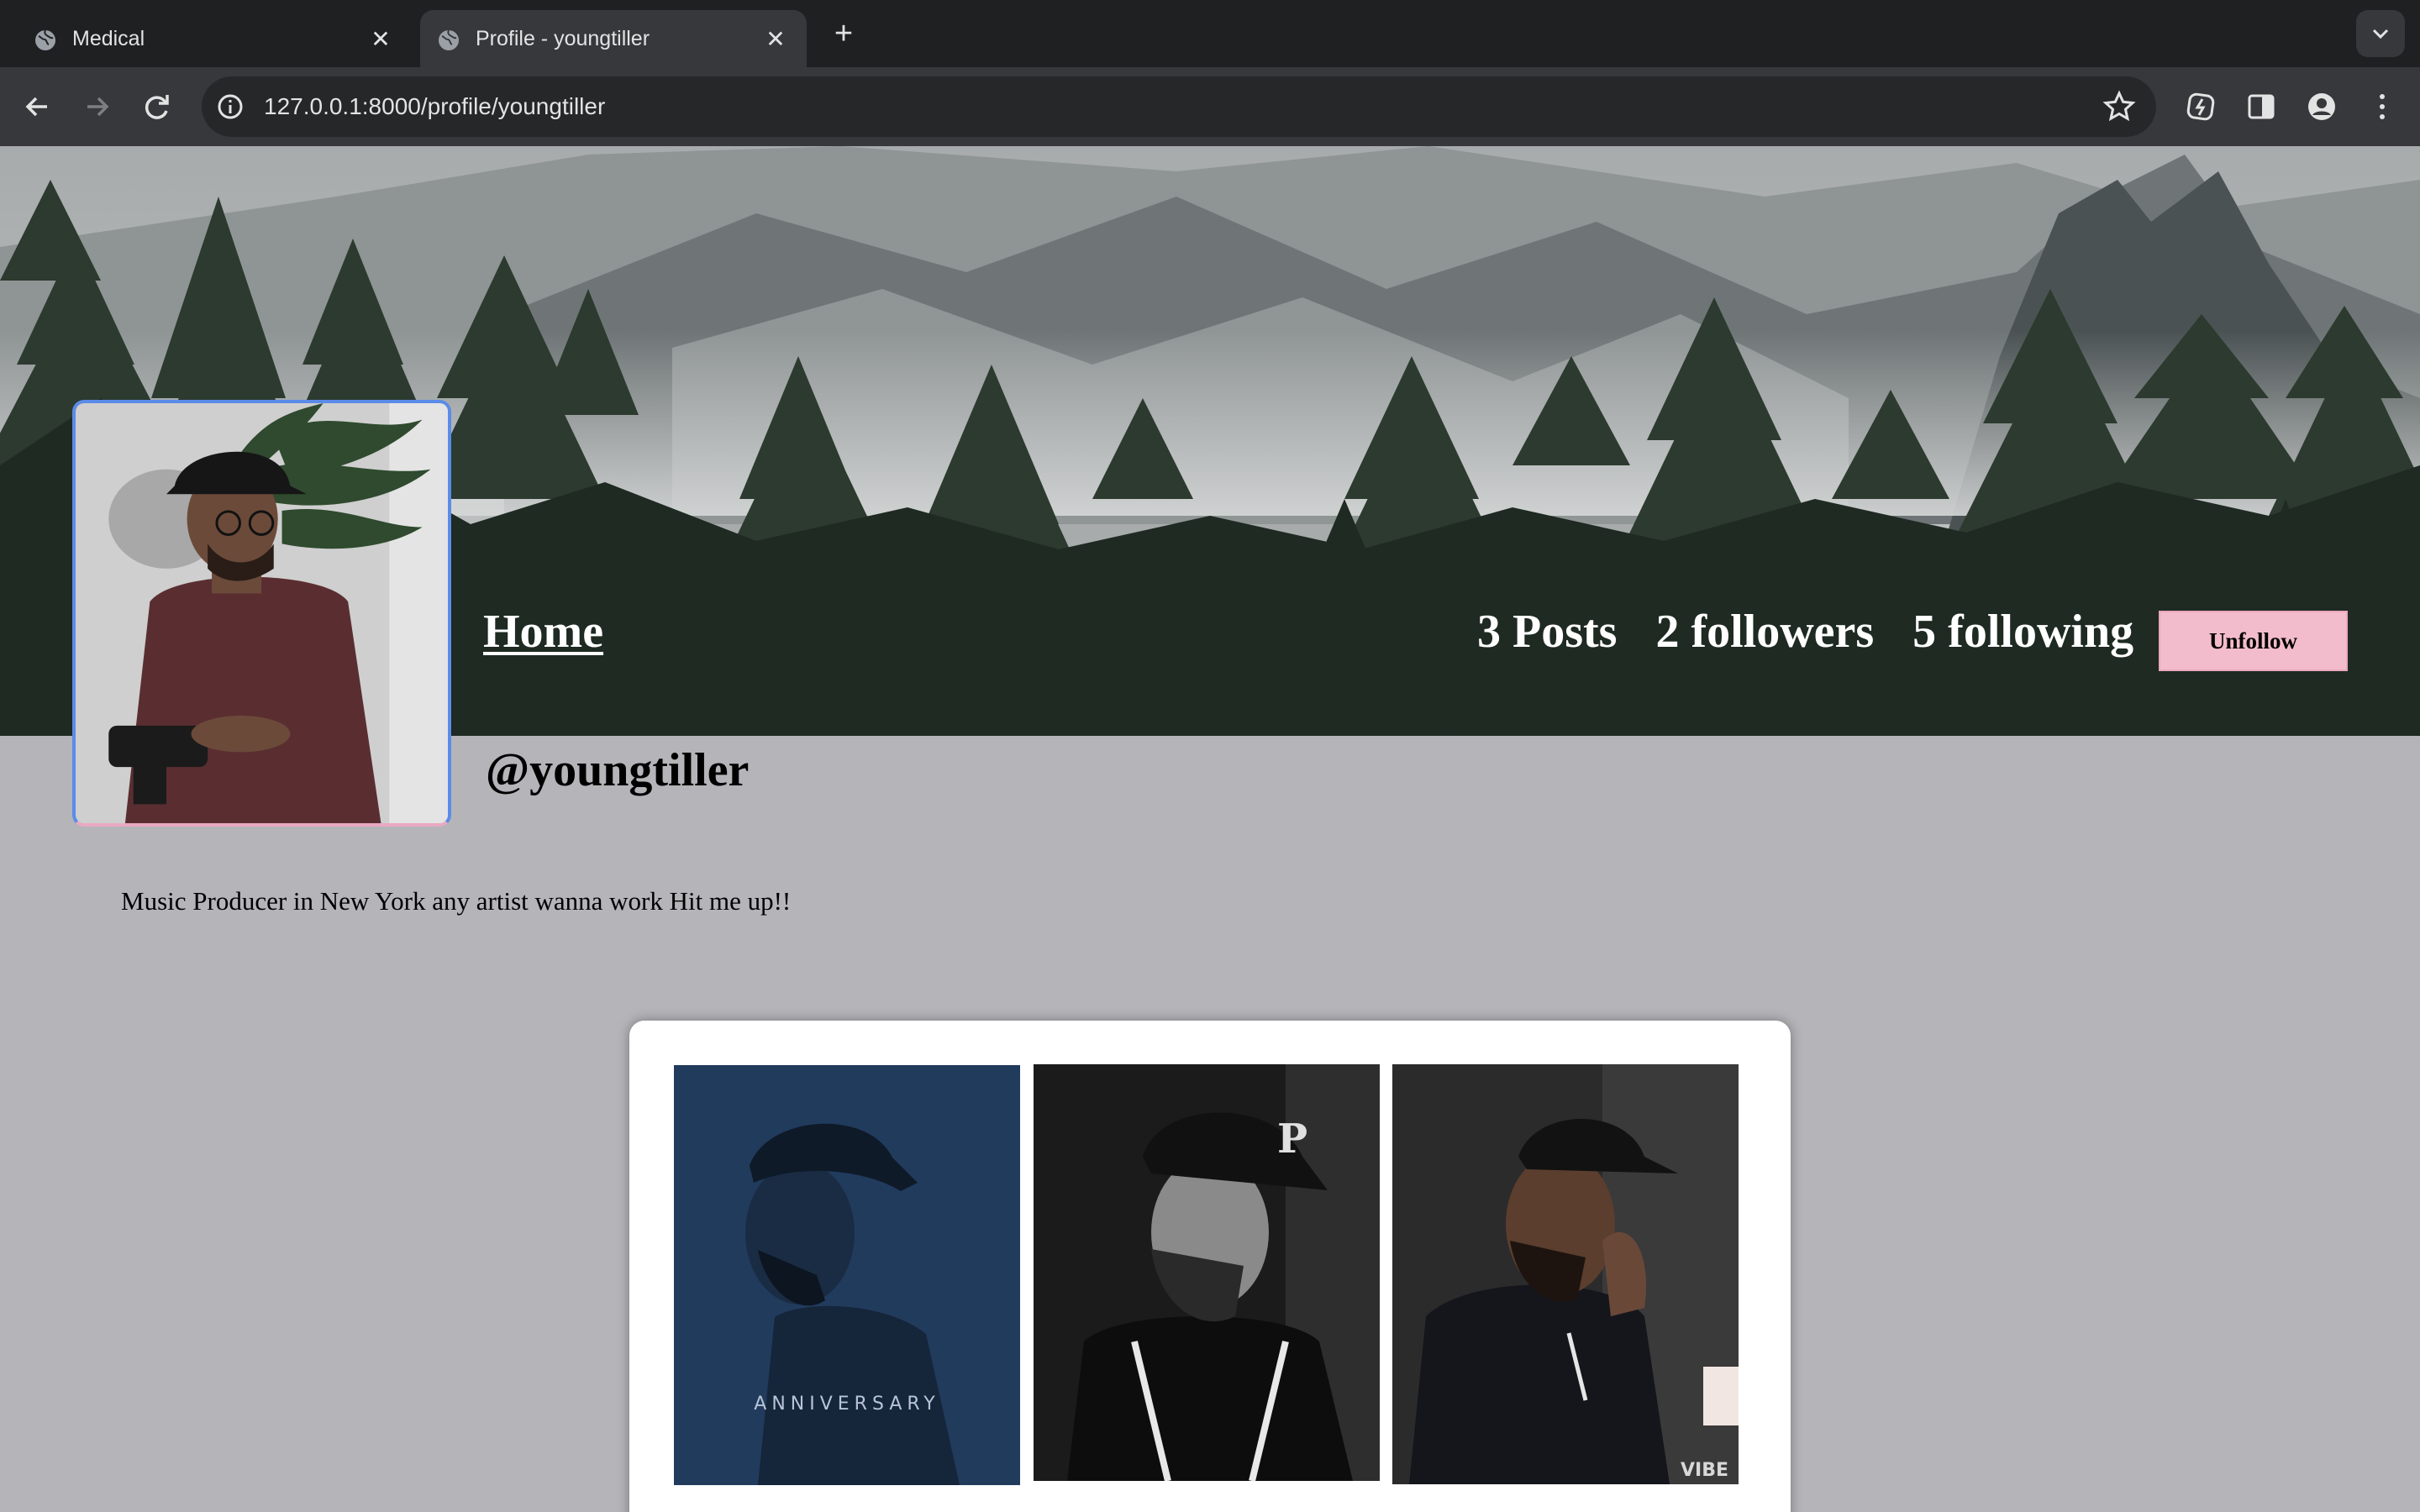 This screenshot has width=2420, height=1512. What do you see at coordinates (2023, 632) in the screenshot?
I see `following-count: 5 following` at bounding box center [2023, 632].